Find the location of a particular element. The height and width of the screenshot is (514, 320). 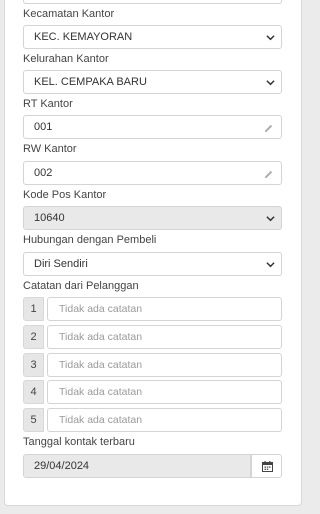

rt-value: 001 is located at coordinates (43, 127).